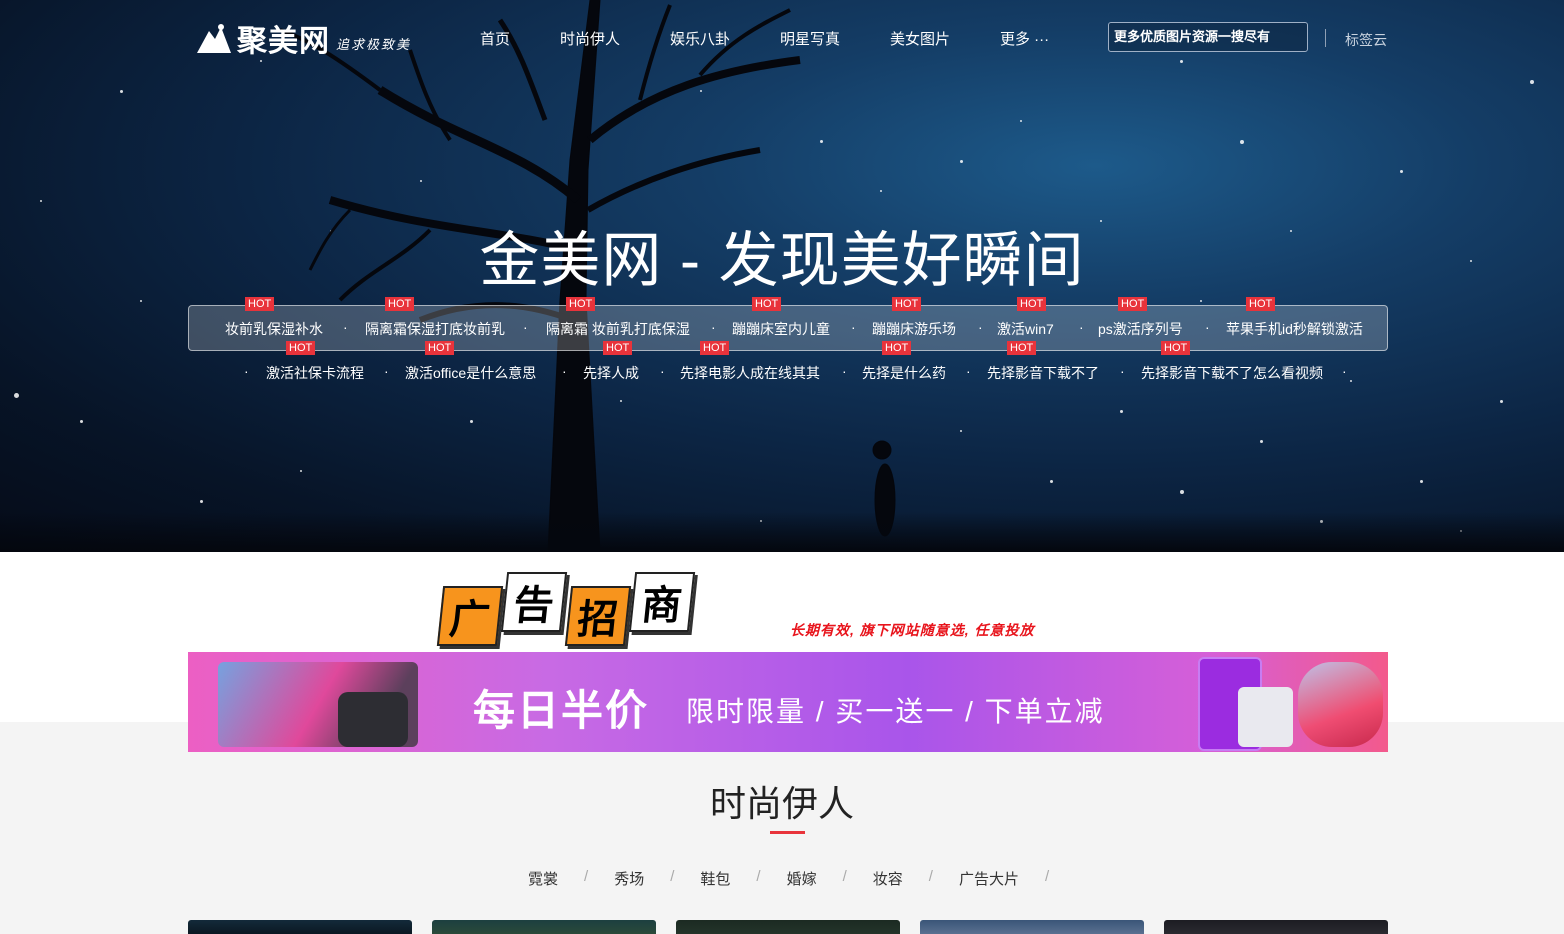 The height and width of the screenshot is (934, 1564). I want to click on category-link: 婚嫁, so click(802, 878).